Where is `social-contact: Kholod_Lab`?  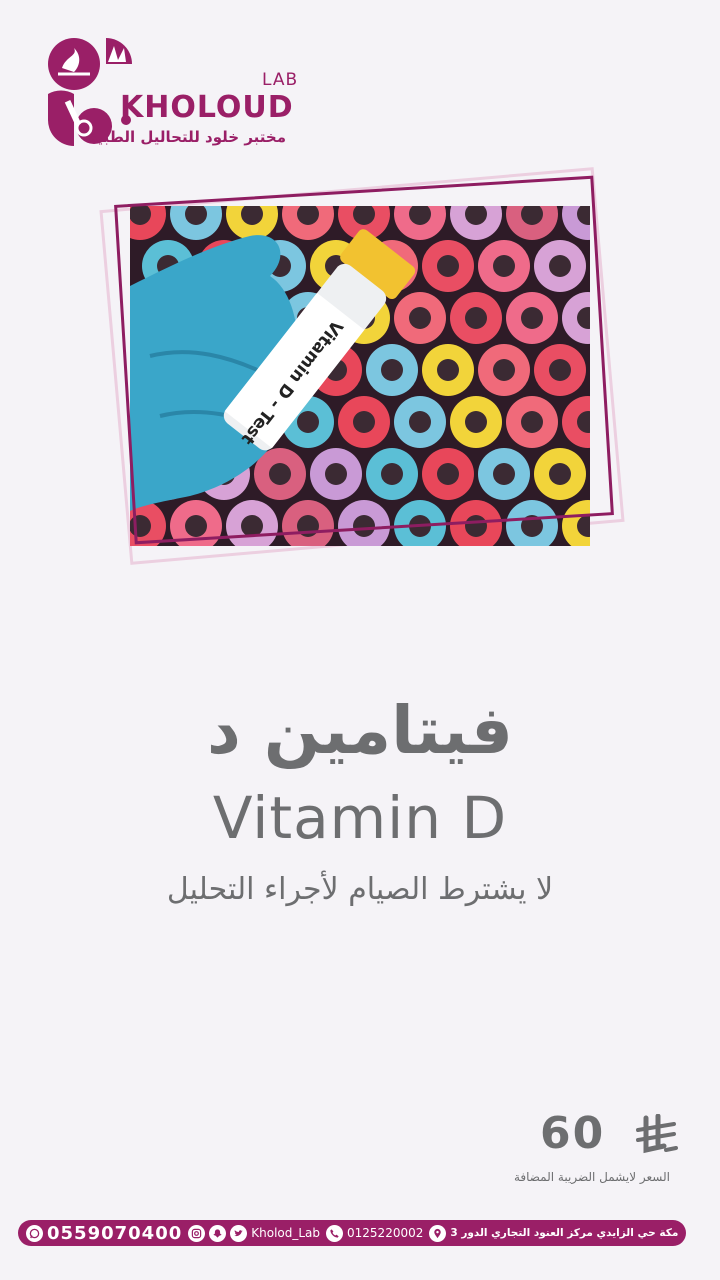
social-contact: Kholod_Lab is located at coordinates (254, 1233).